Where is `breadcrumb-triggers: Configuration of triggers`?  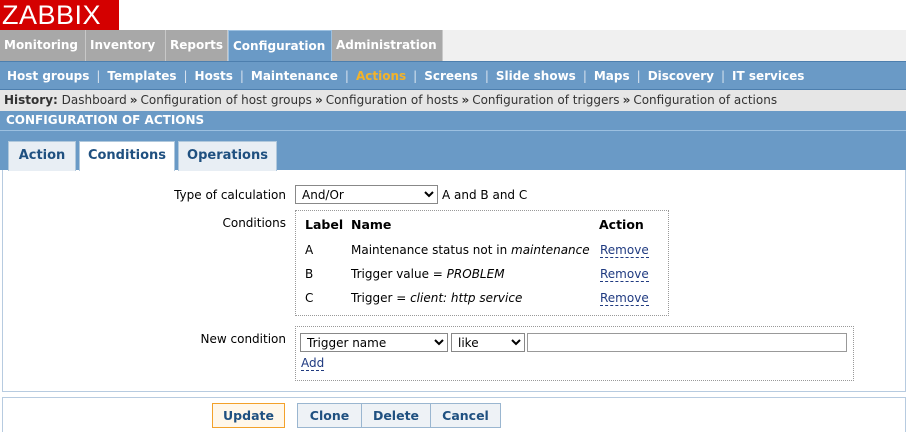
breadcrumb-triggers: Configuration of triggers is located at coordinates (545, 100).